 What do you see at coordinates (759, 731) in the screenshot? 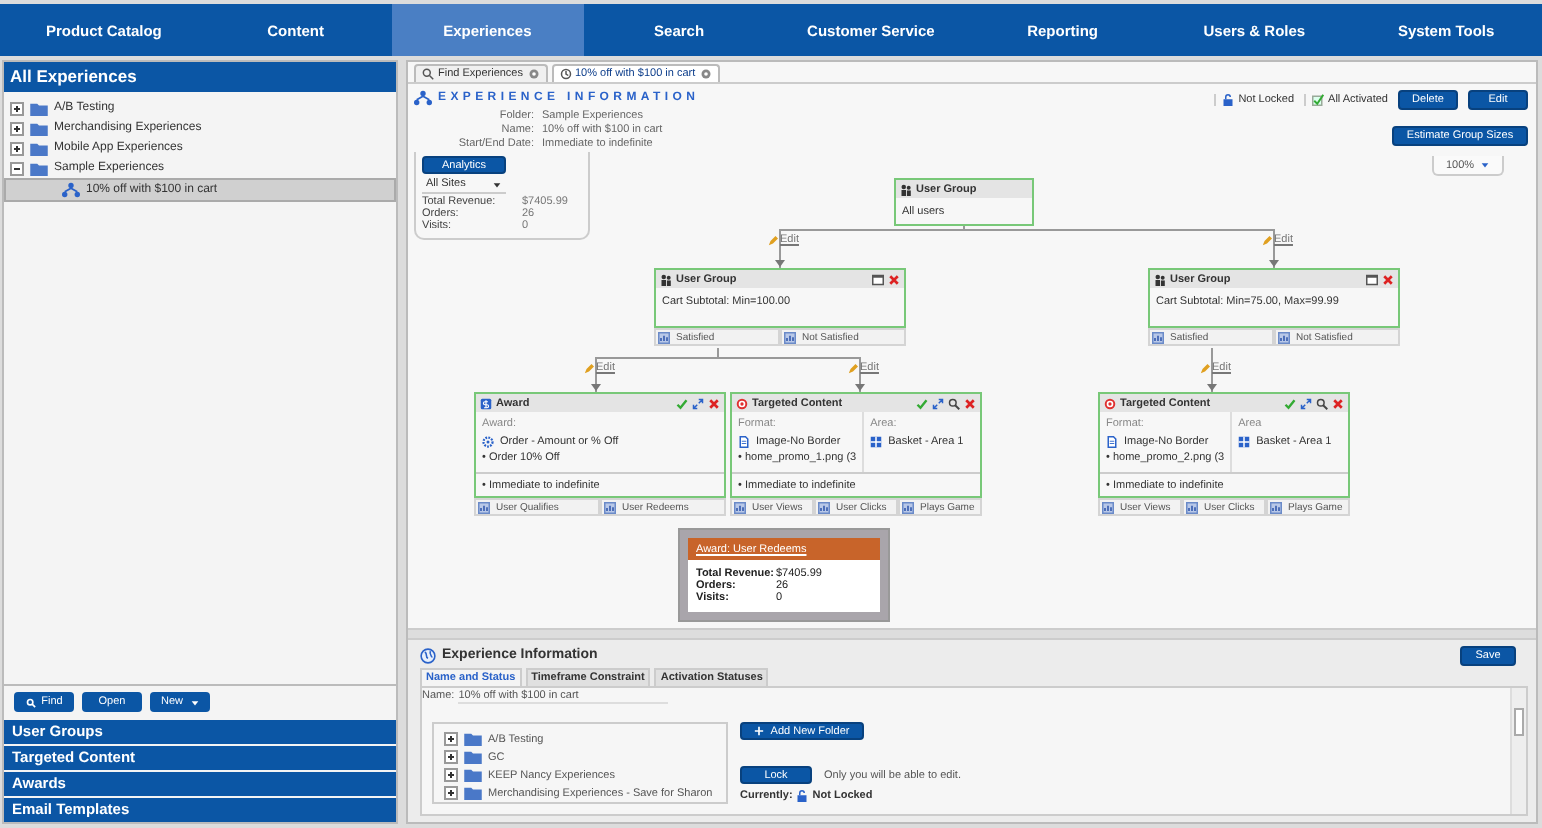
I see `plus-icon` at bounding box center [759, 731].